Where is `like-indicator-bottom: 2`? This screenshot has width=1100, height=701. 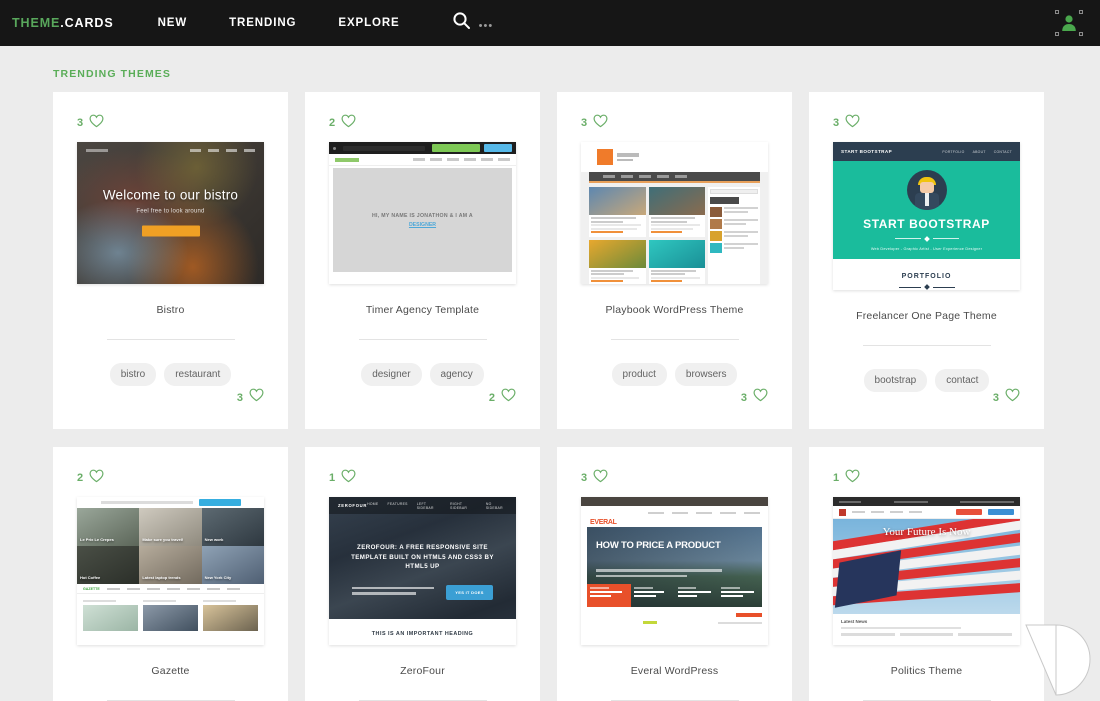 like-indicator-bottom: 2 is located at coordinates (502, 397).